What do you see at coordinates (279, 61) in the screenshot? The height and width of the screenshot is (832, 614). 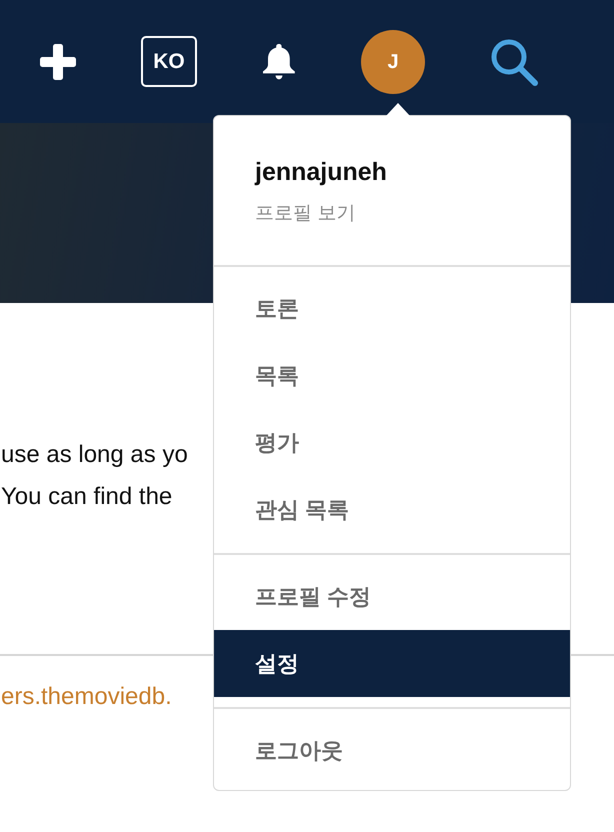 I see `bell-icon` at bounding box center [279, 61].